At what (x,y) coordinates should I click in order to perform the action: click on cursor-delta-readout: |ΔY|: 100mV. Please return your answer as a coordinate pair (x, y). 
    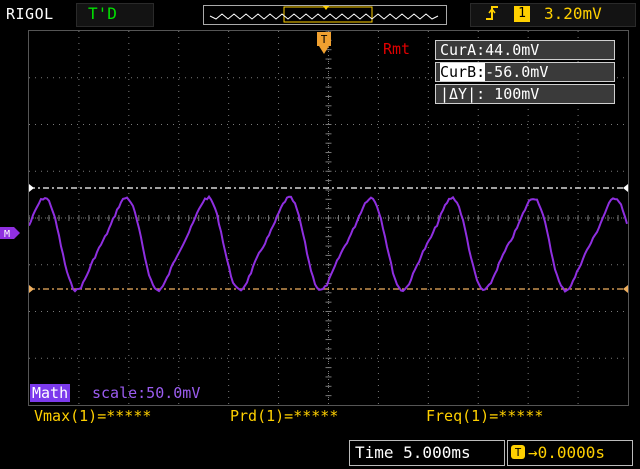
    Looking at the image, I should click on (525, 94).